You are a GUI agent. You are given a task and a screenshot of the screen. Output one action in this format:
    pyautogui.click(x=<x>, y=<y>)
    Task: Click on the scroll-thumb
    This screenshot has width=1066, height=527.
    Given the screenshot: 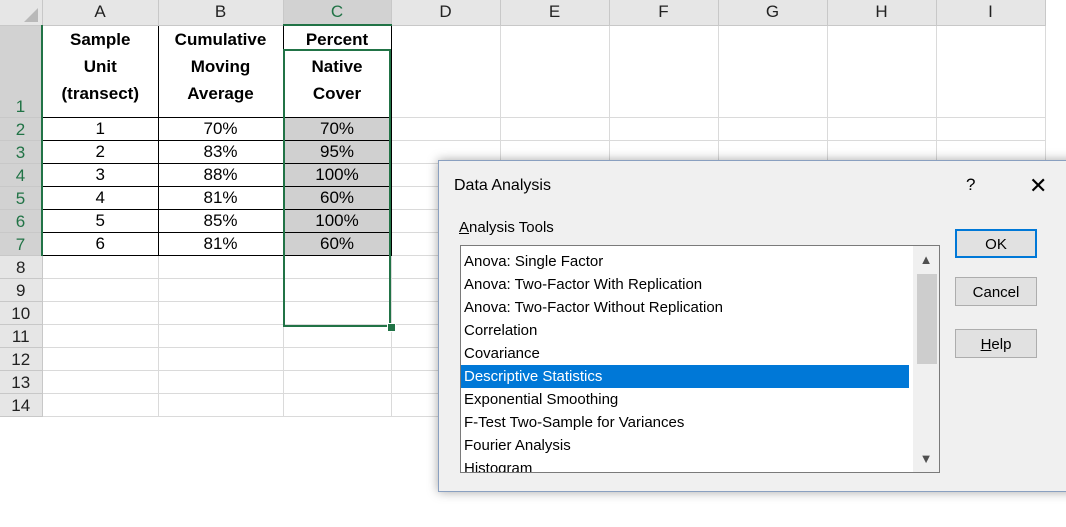 What is the action you would take?
    pyautogui.click(x=927, y=319)
    